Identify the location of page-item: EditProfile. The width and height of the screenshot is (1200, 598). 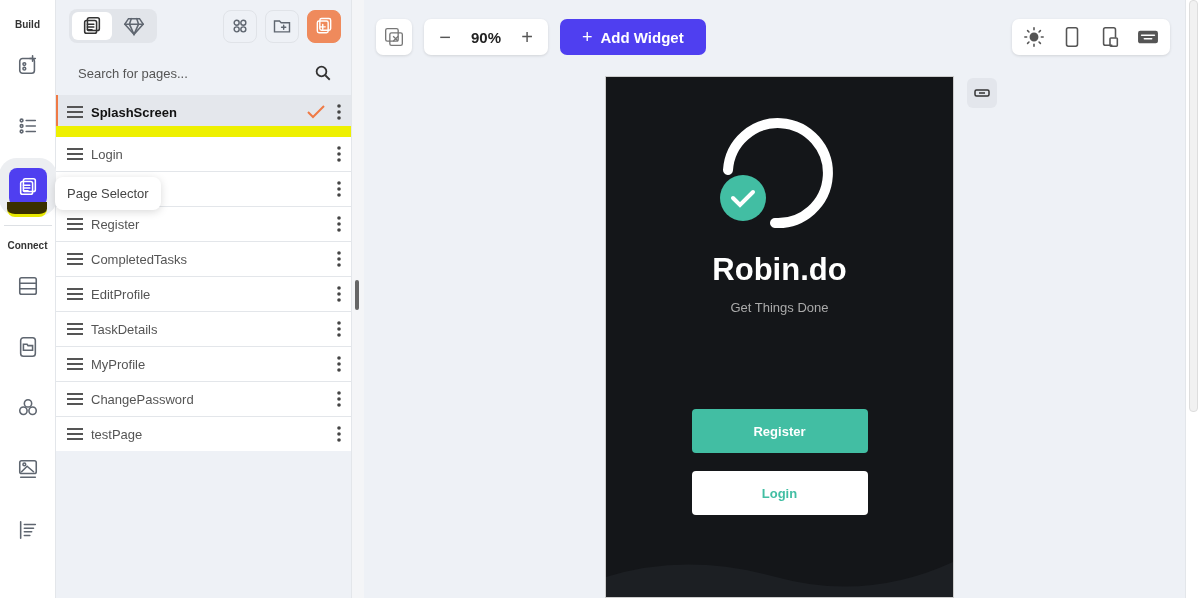
(203, 294).